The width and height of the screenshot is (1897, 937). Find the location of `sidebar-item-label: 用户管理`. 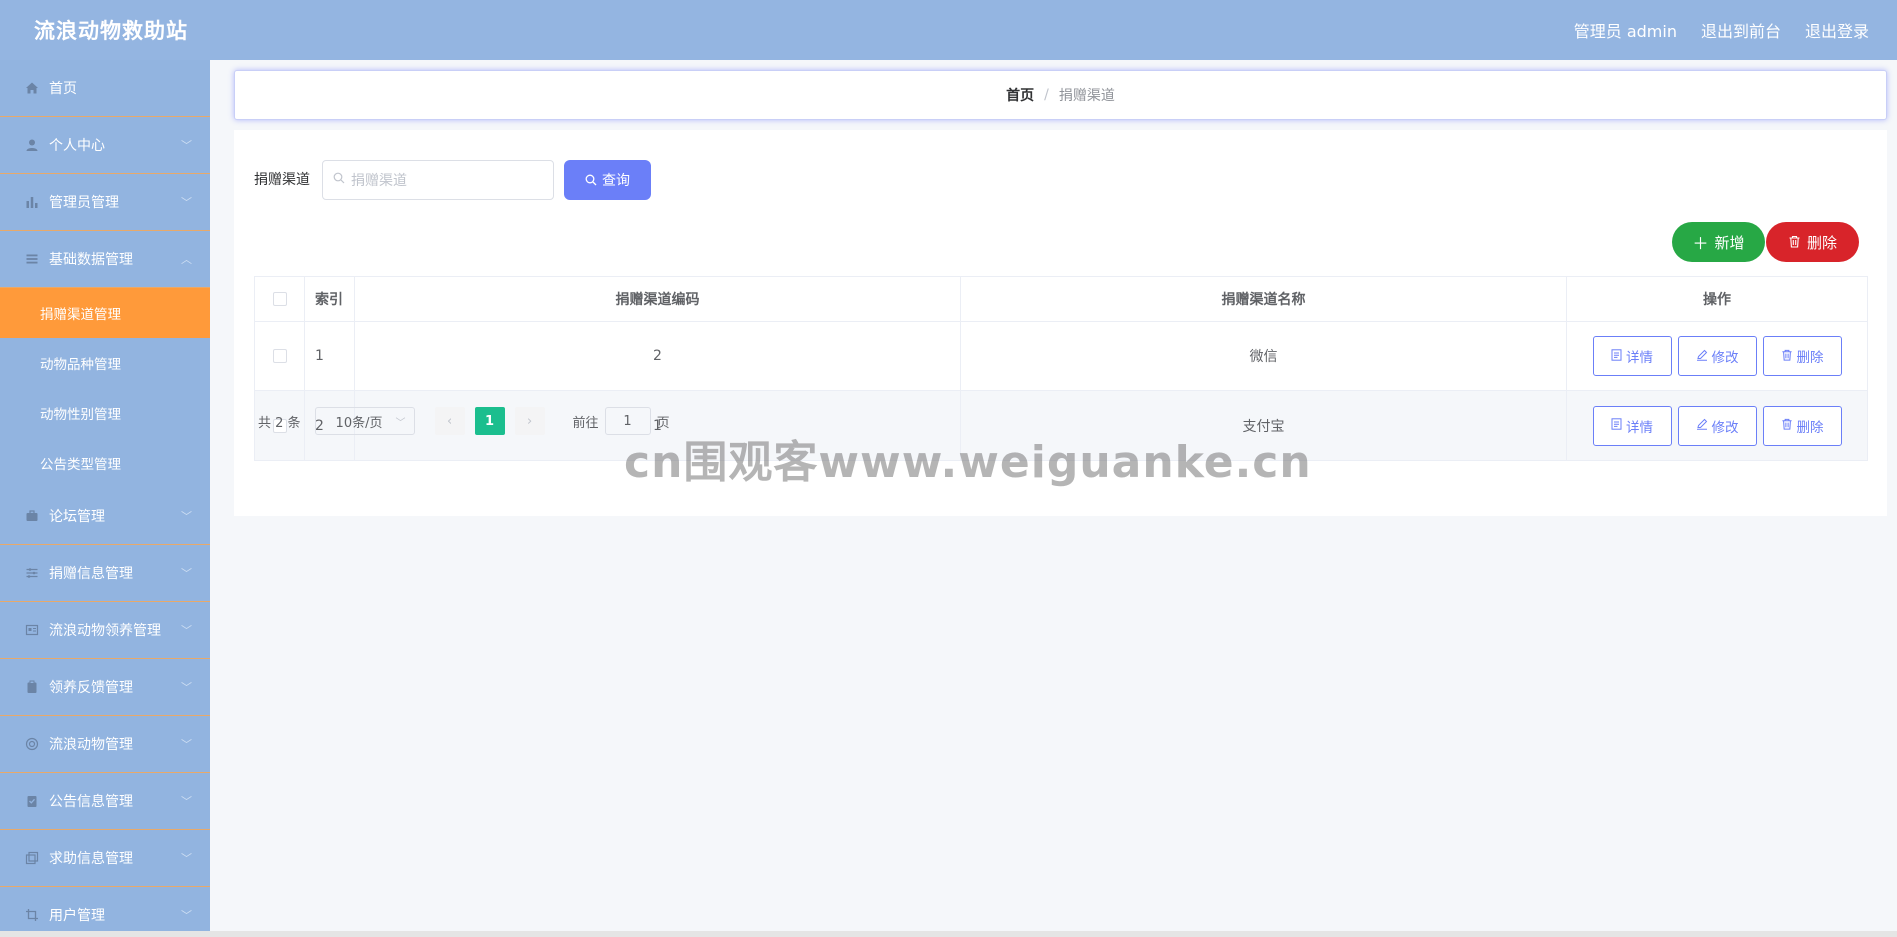

sidebar-item-label: 用户管理 is located at coordinates (77, 916).